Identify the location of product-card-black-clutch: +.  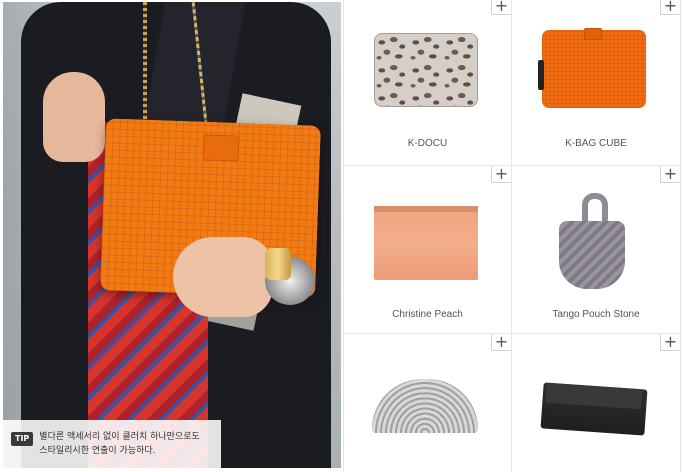
(596, 403).